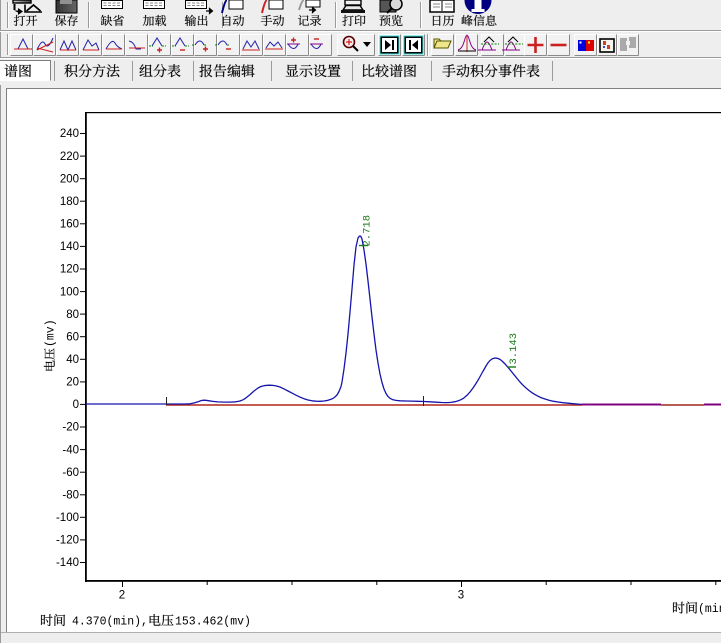  Describe the element at coordinates (213, 622) in the screenshot. I see `svg-text: 153.462(mv)` at that location.